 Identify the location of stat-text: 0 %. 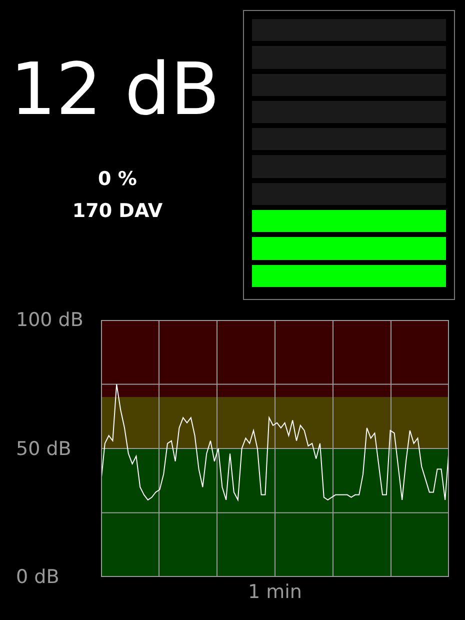
(117, 179).